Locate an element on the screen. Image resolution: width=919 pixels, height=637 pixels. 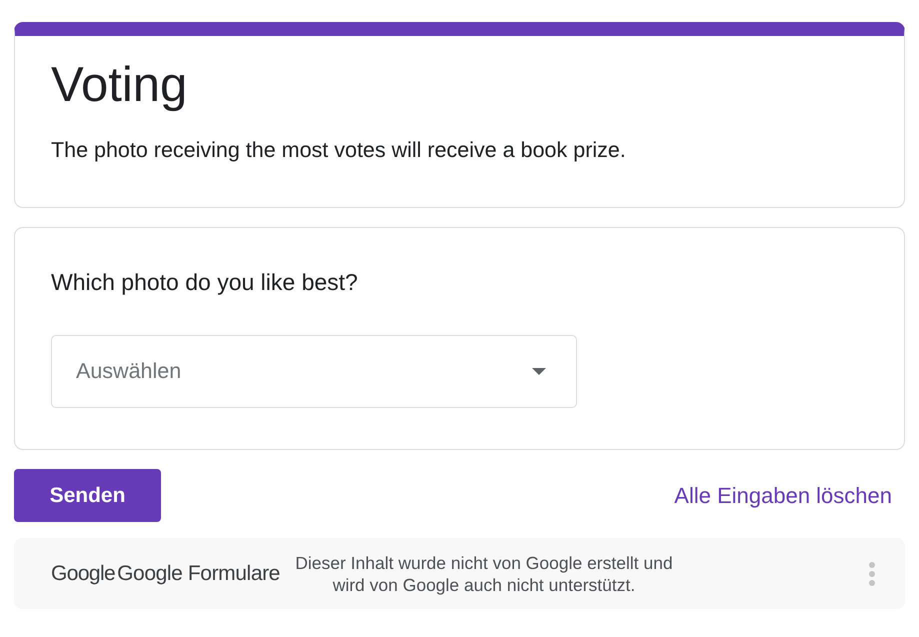
clear-form-link: Alle Eingaben löschen is located at coordinates (783, 495).